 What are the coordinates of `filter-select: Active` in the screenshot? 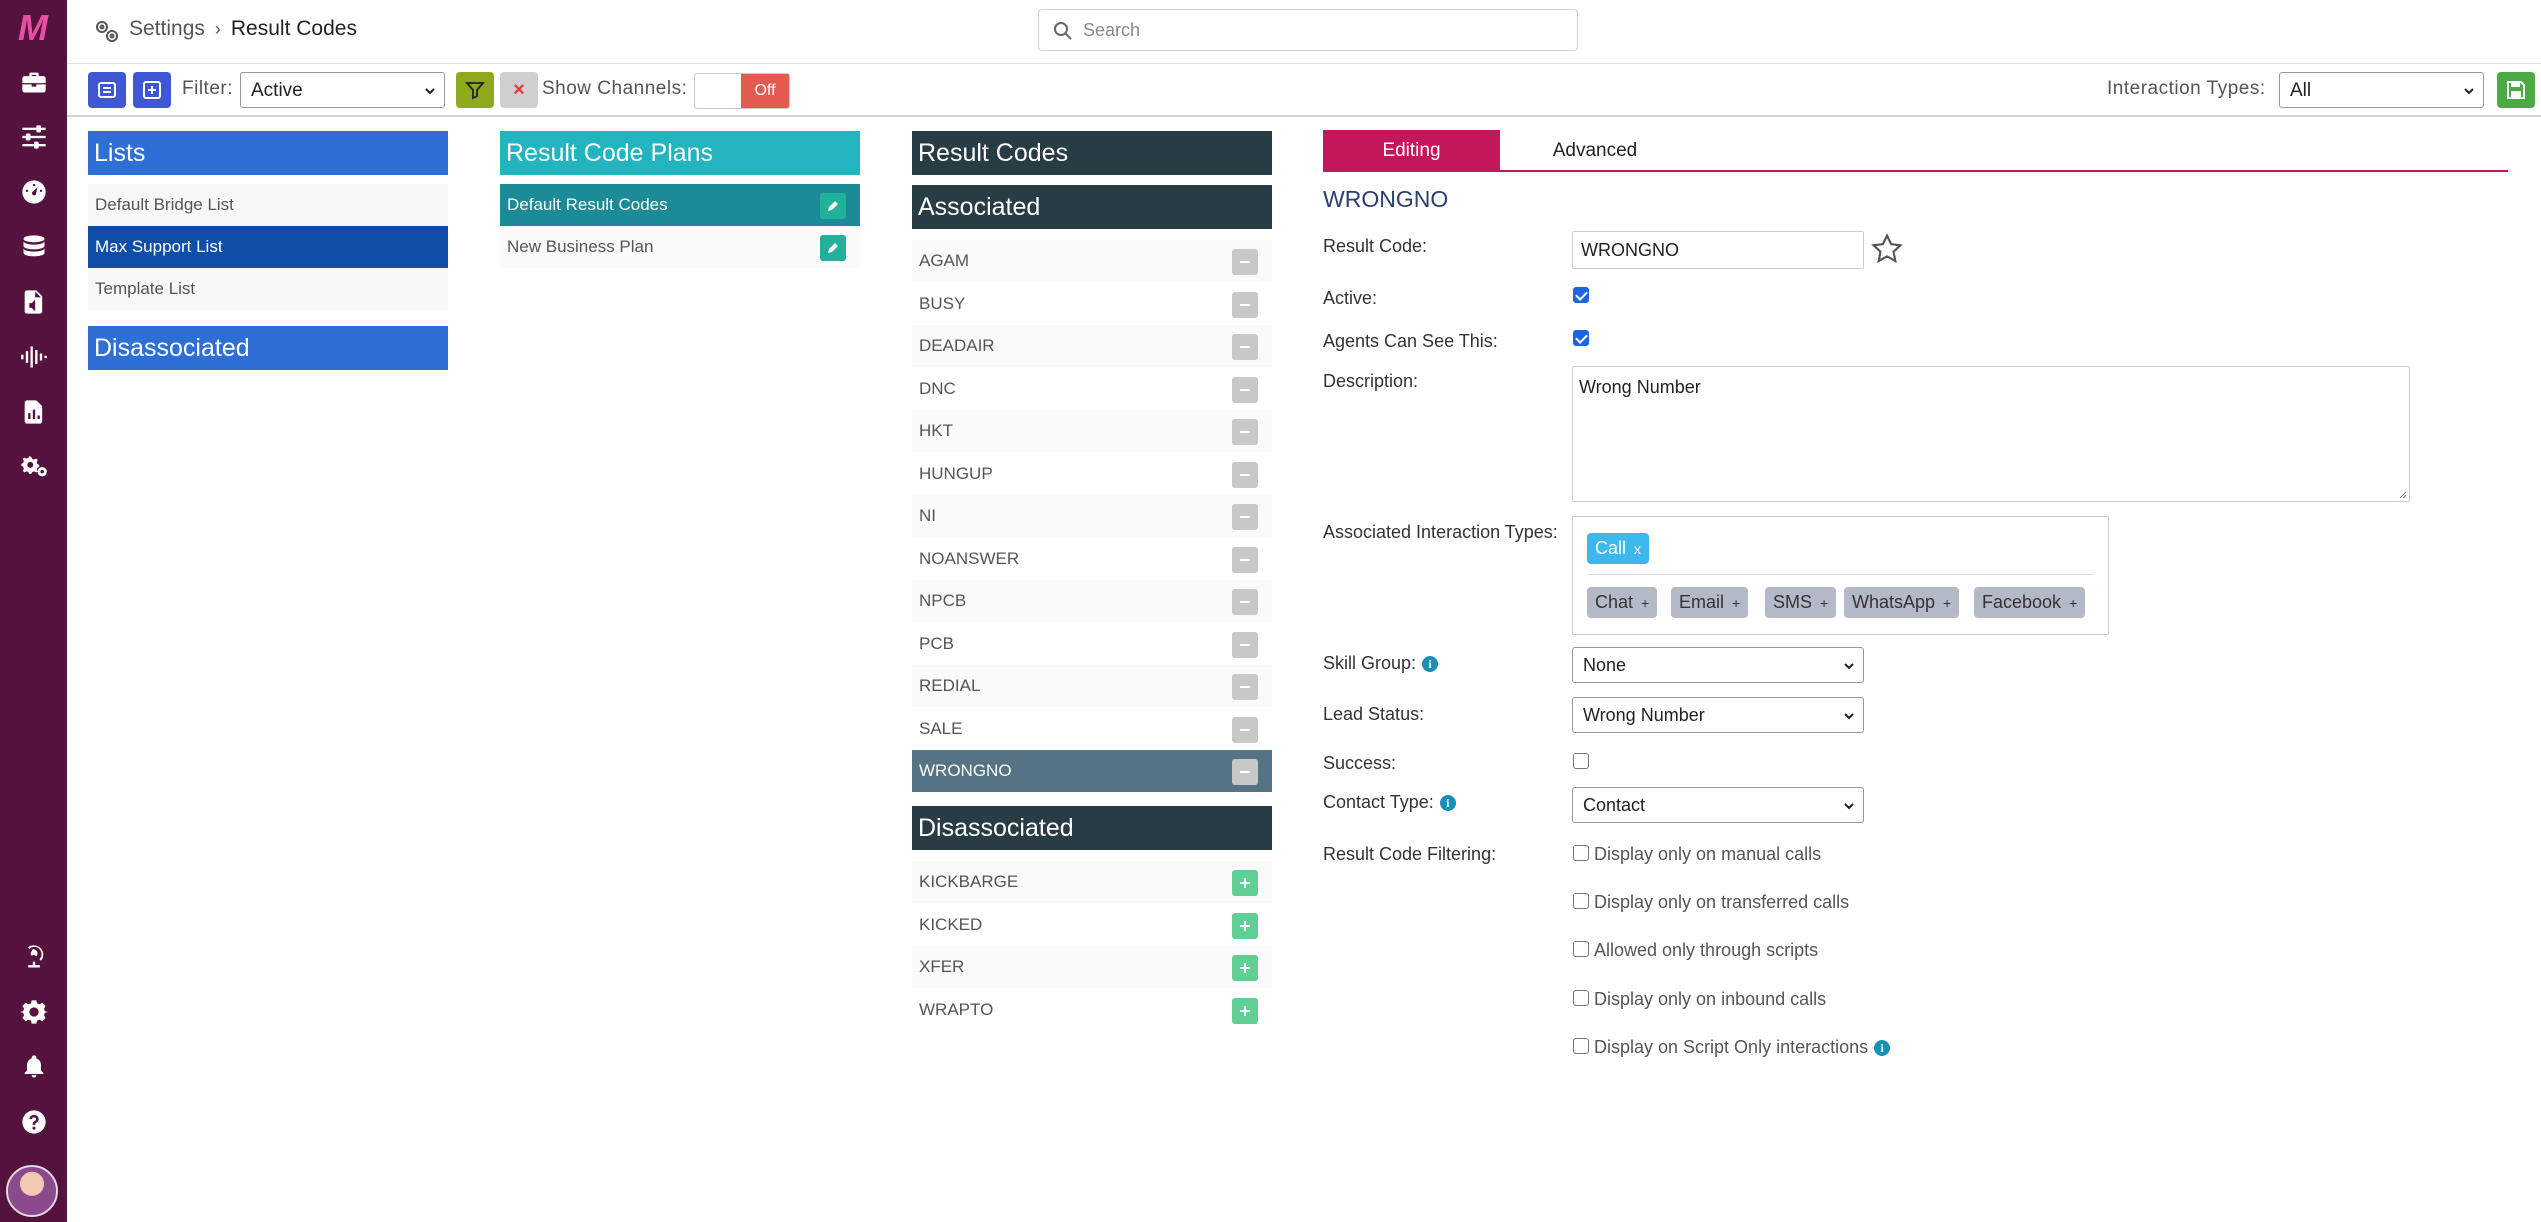 It's located at (342, 90).